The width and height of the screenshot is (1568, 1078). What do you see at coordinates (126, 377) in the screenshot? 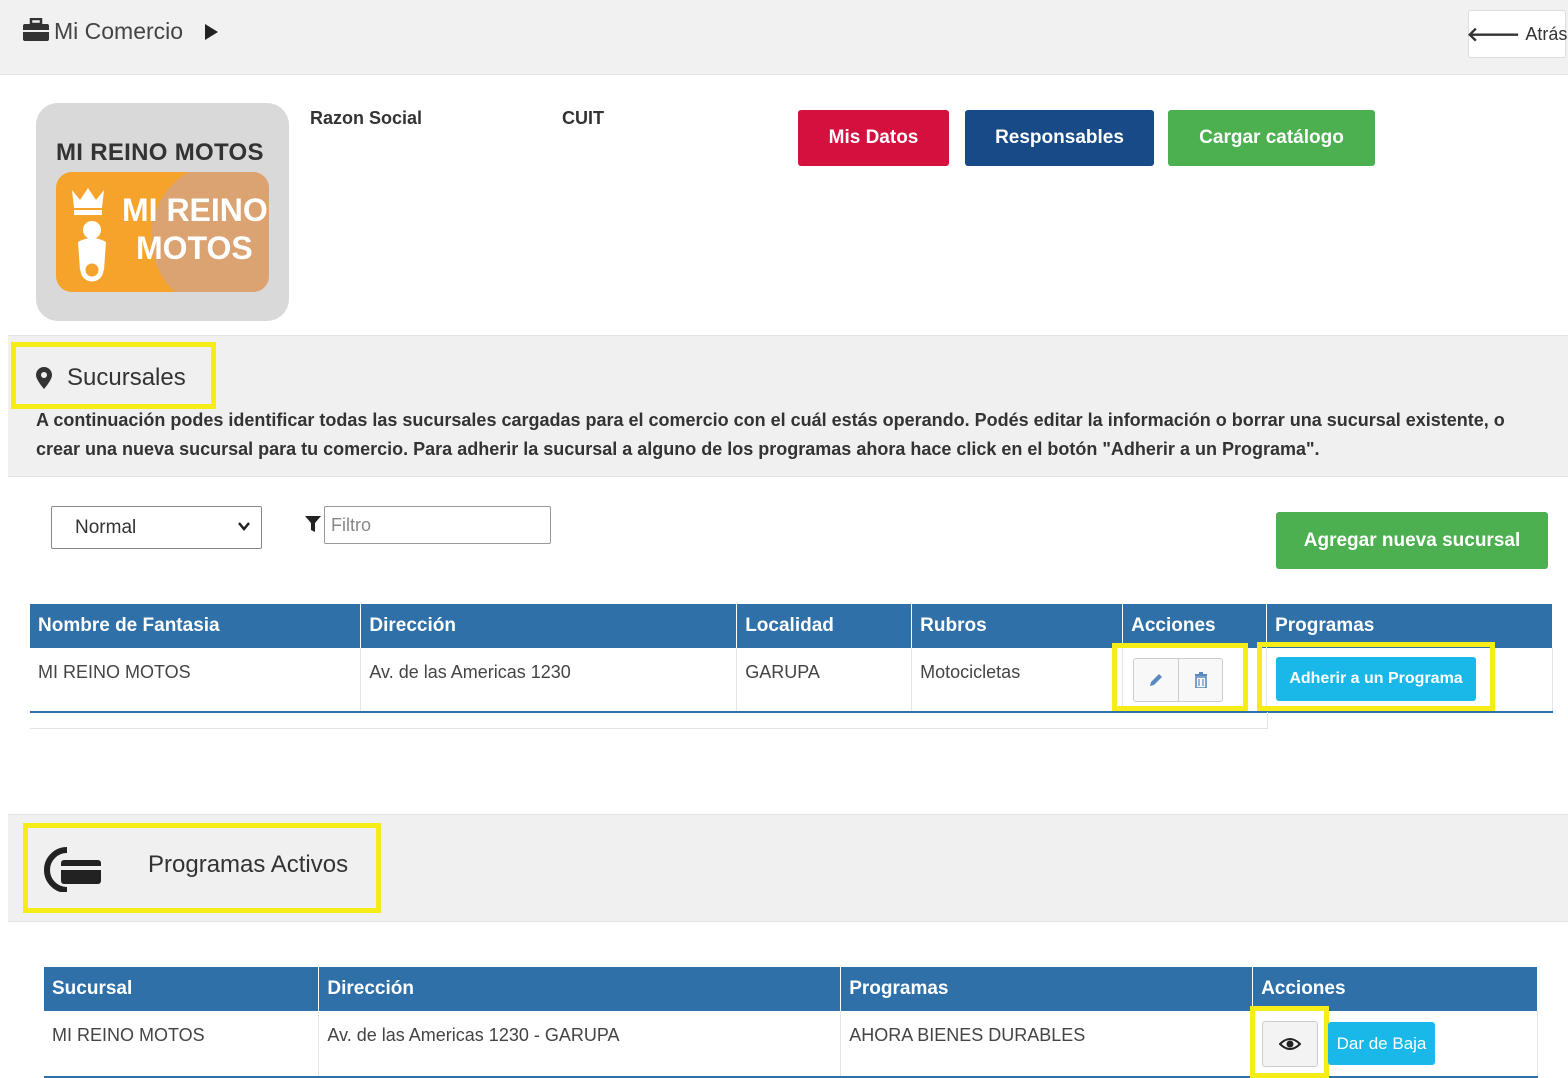
I see `sucursales-title: Sucursales` at bounding box center [126, 377].